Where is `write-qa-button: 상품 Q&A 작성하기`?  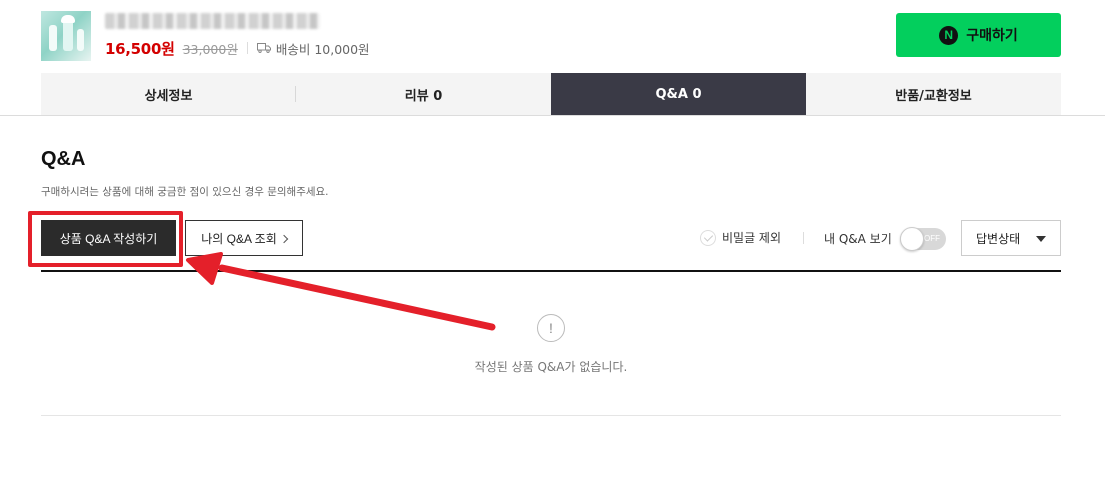 write-qa-button: 상품 Q&A 작성하기 is located at coordinates (108, 238).